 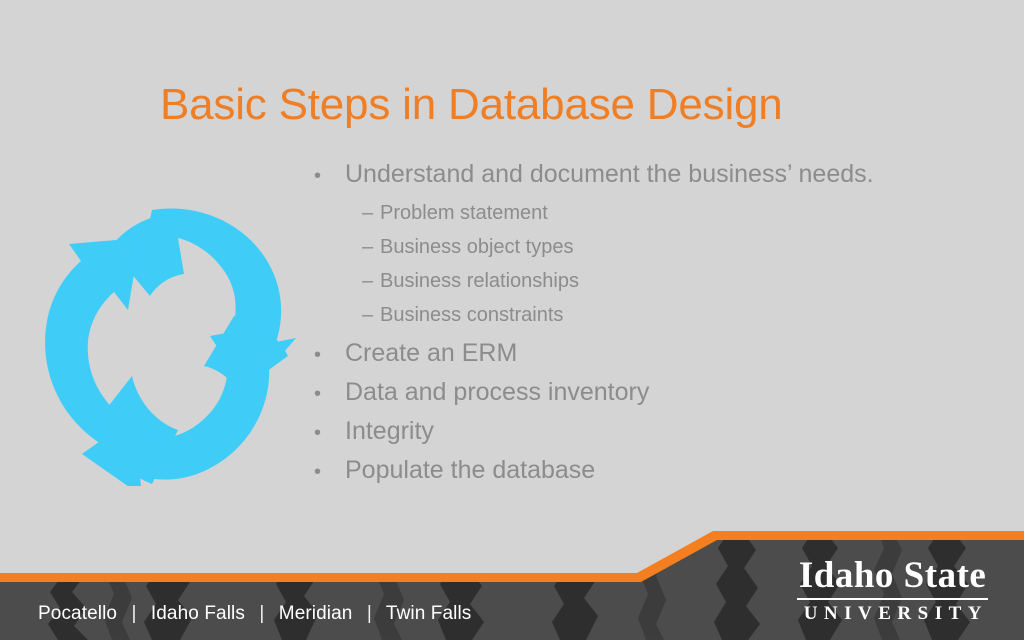 I want to click on logo-subtitle: UNIVERSITY, so click(x=895, y=613).